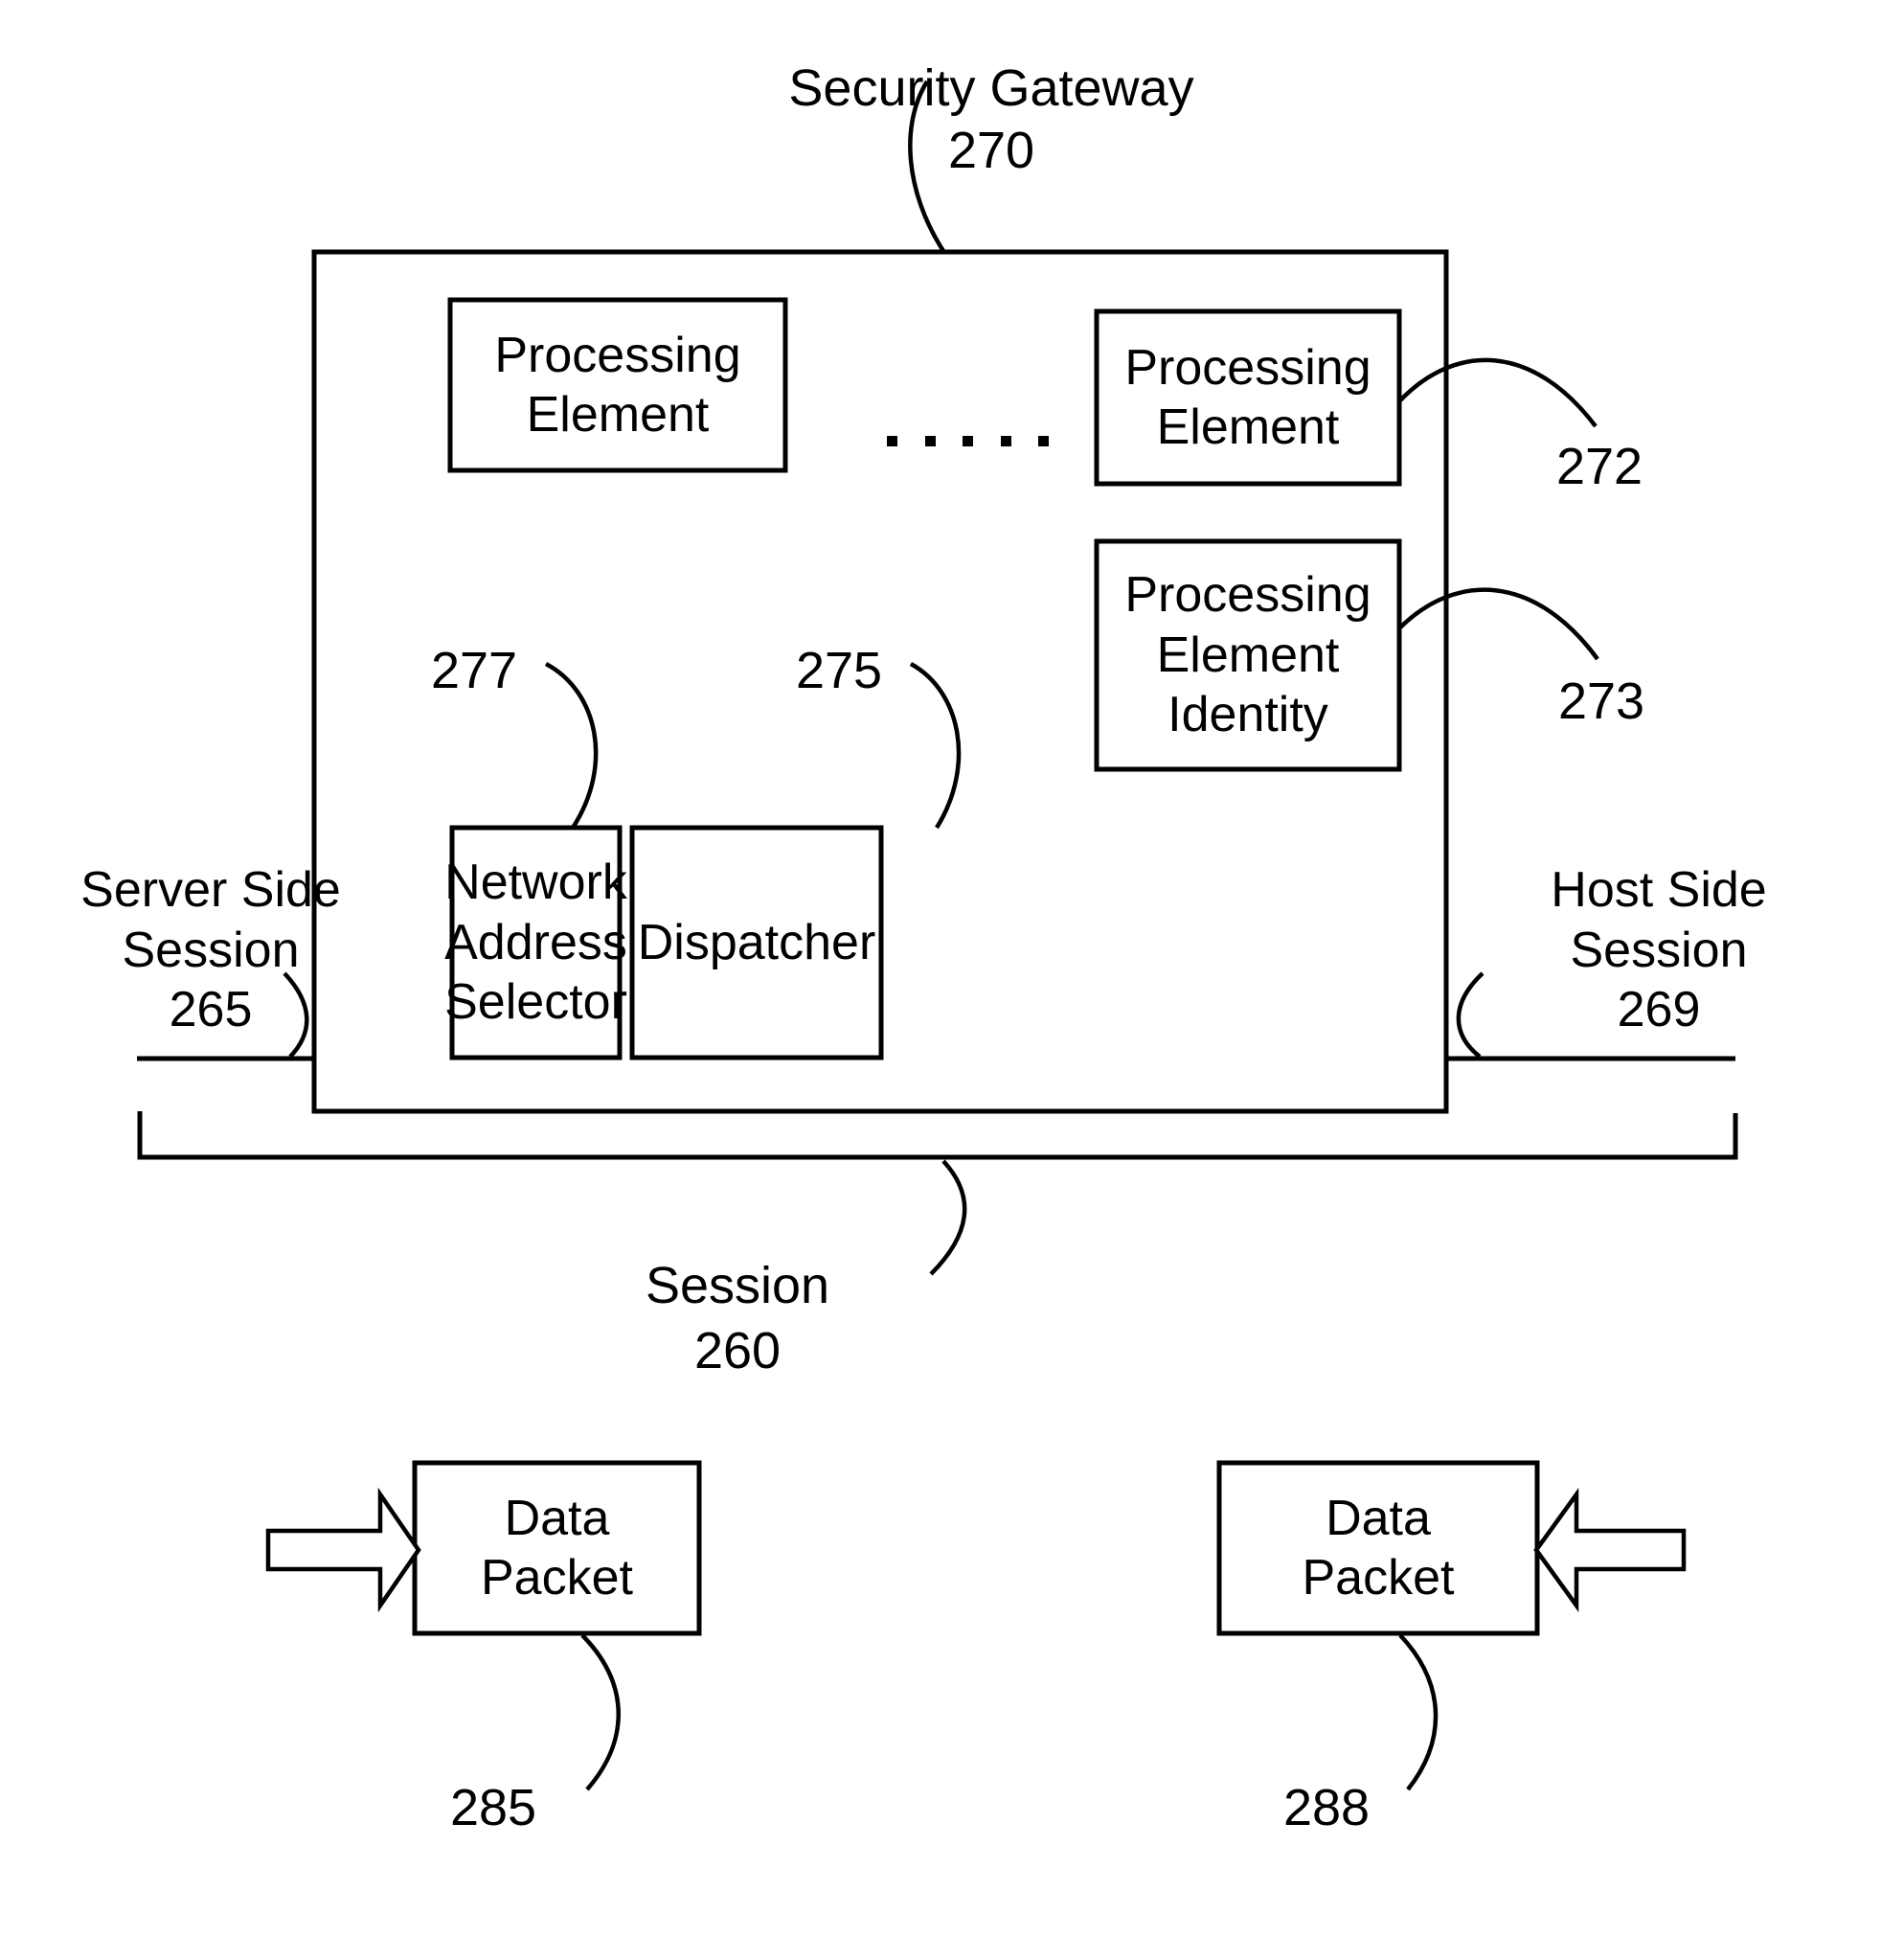 The width and height of the screenshot is (1904, 1960). I want to click on processing-element-left-label: Processing Element, so click(617, 385).